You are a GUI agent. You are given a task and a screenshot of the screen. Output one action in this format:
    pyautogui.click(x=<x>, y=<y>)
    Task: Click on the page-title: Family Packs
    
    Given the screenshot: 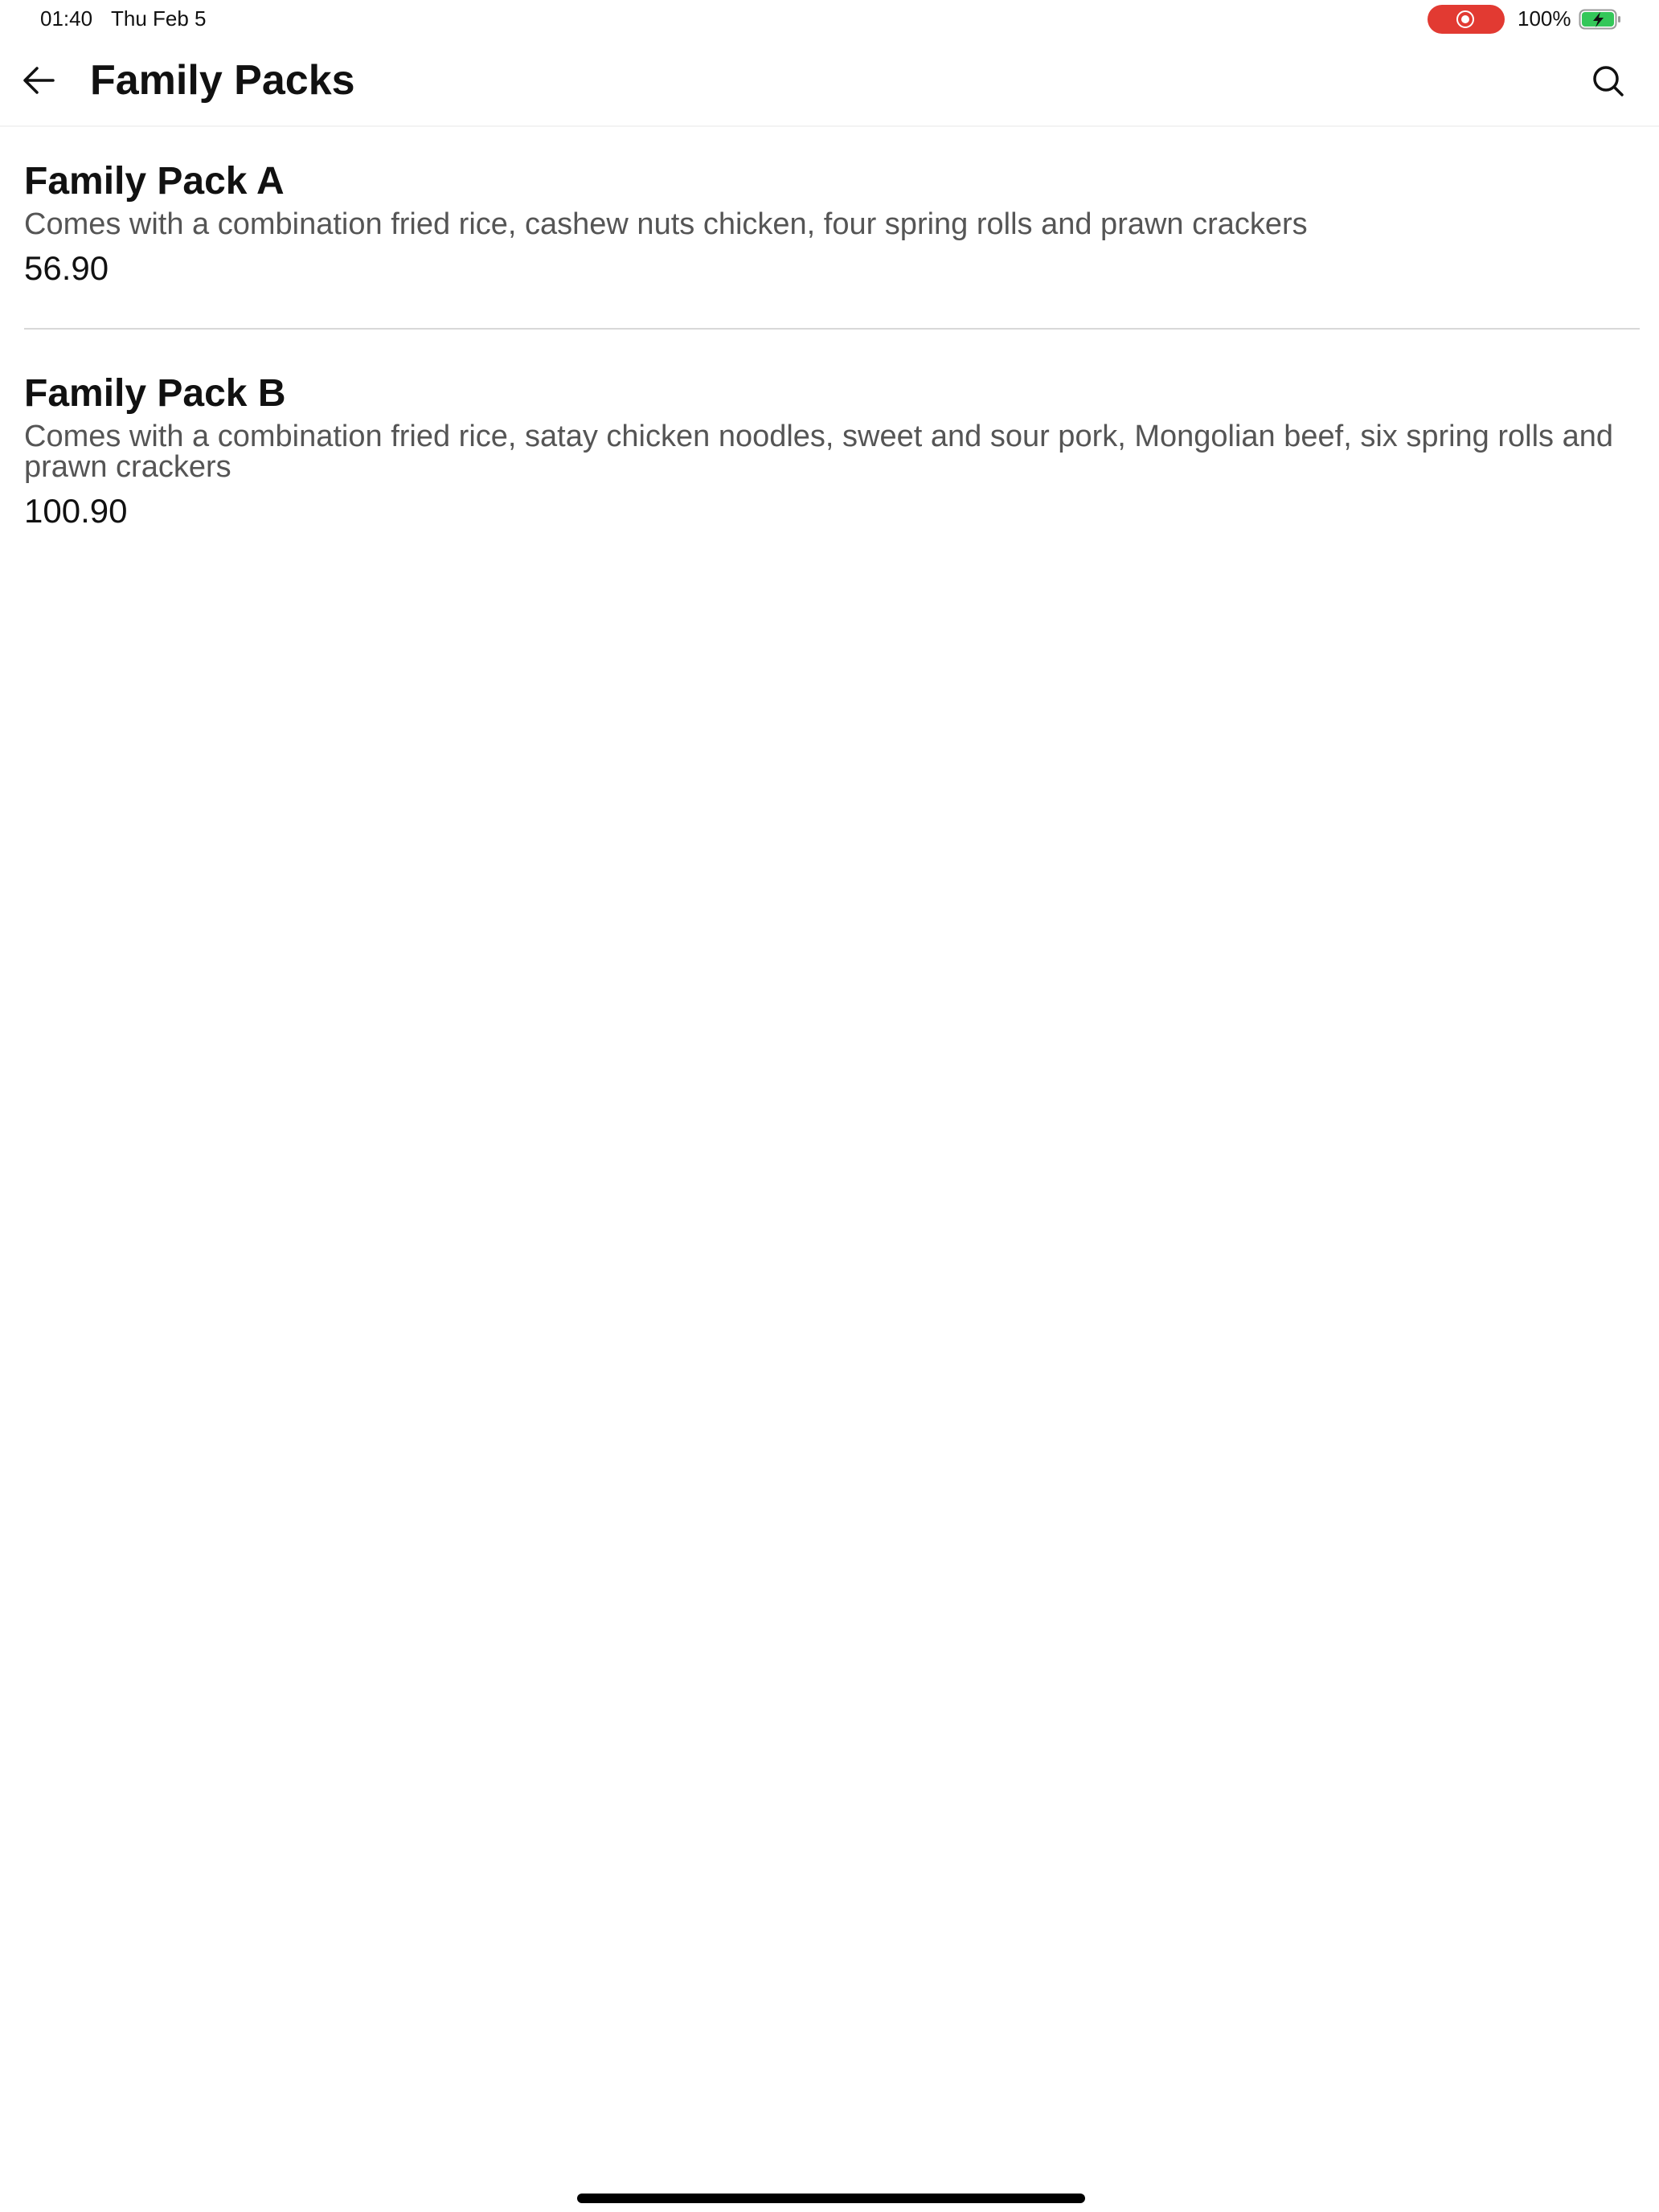 What is the action you would take?
    pyautogui.click(x=222, y=80)
    